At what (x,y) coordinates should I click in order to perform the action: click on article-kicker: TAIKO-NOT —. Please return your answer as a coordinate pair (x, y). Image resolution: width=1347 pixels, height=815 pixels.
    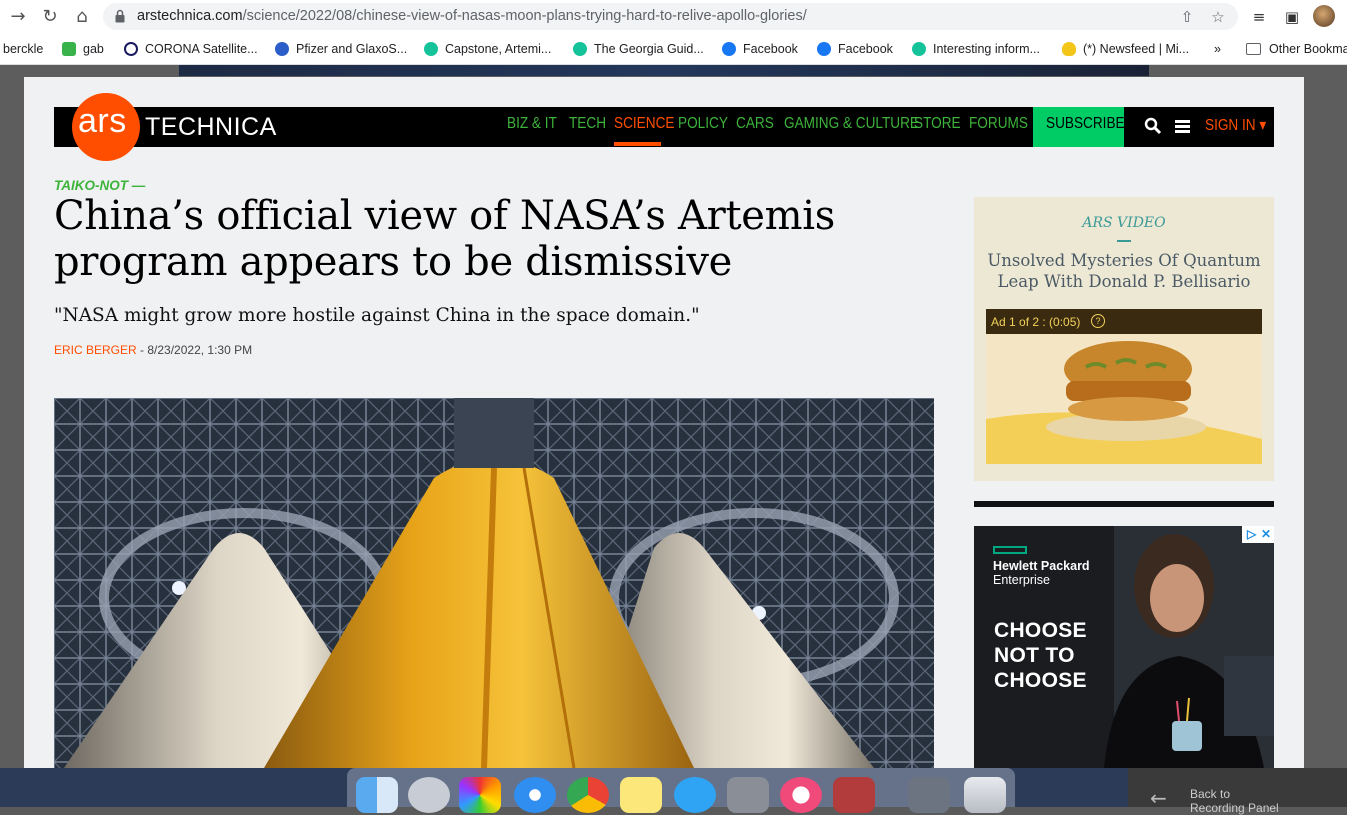
    Looking at the image, I should click on (100, 185).